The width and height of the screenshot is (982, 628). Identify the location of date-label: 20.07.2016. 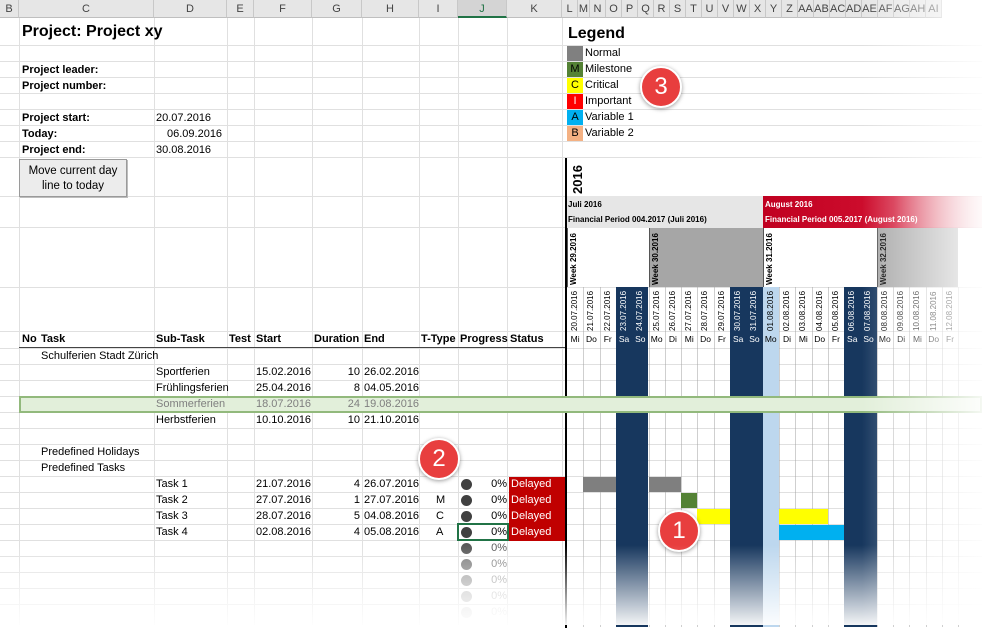
(574, 310).